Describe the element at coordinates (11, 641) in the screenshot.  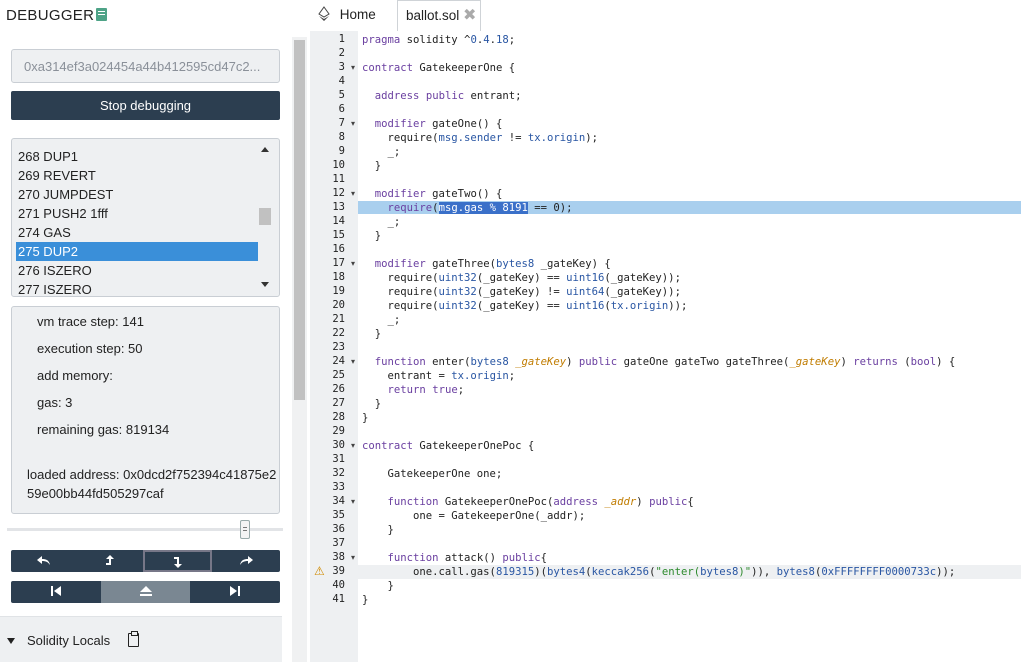
I see `caret-down-icon` at that location.